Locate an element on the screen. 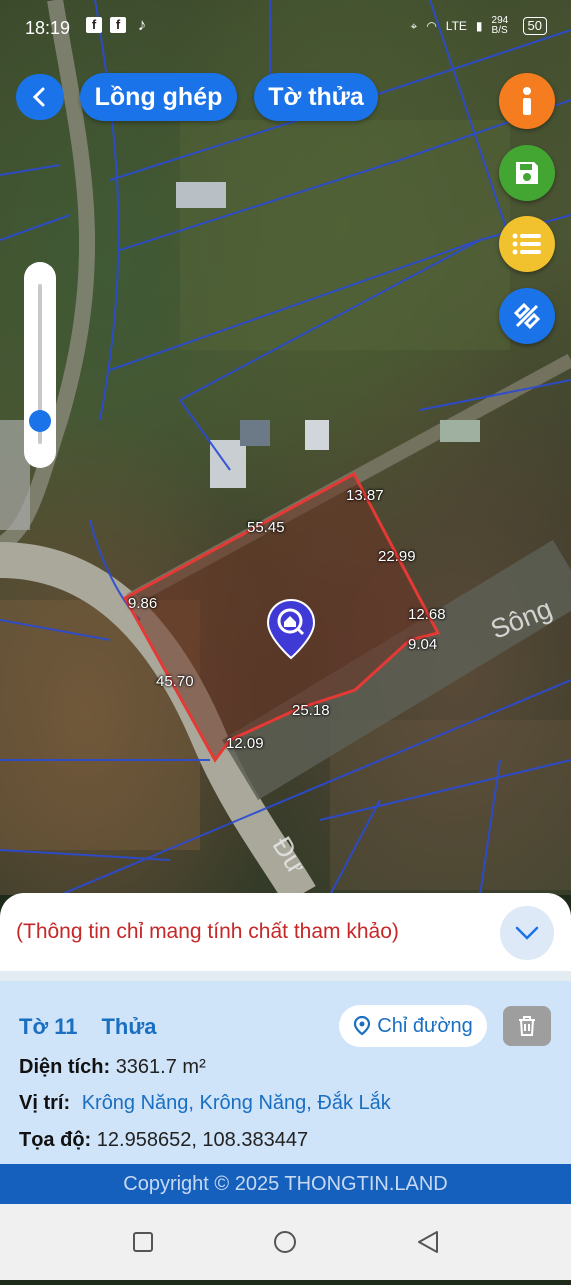 This screenshot has height=1285, width=571. back-nav-button is located at coordinates (428, 1242).